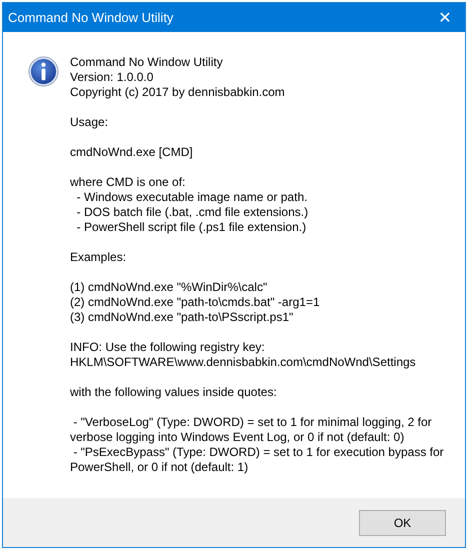 The image size is (471, 551). Describe the element at coordinates (445, 17) in the screenshot. I see `close-button: ✕` at that location.